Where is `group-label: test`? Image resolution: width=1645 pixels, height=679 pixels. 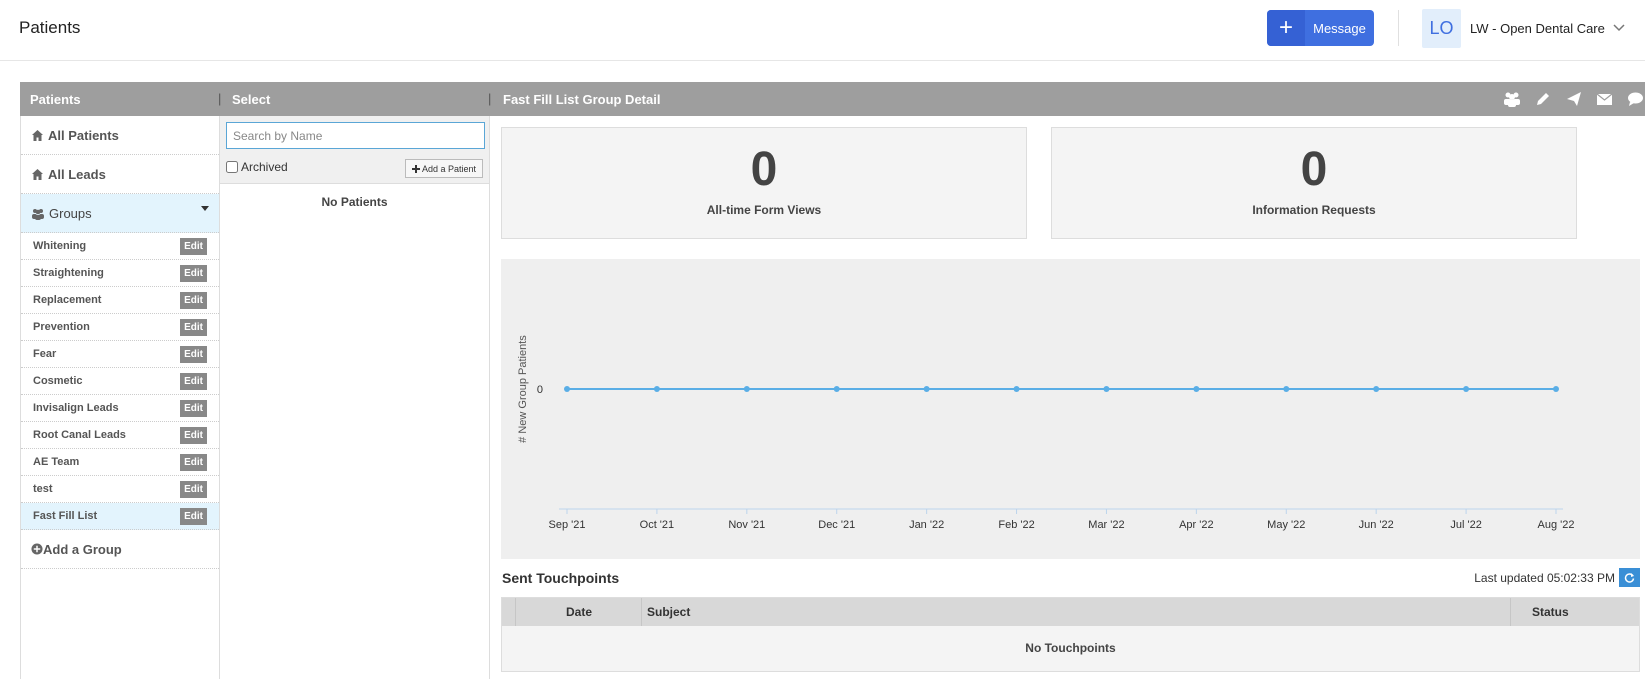
group-label: test is located at coordinates (43, 489).